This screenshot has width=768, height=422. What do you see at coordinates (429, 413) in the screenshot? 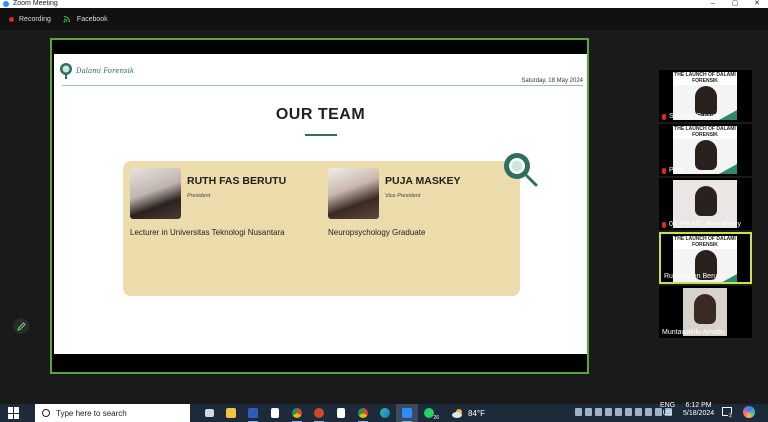
I see `whatsapp-button: 26` at bounding box center [429, 413].